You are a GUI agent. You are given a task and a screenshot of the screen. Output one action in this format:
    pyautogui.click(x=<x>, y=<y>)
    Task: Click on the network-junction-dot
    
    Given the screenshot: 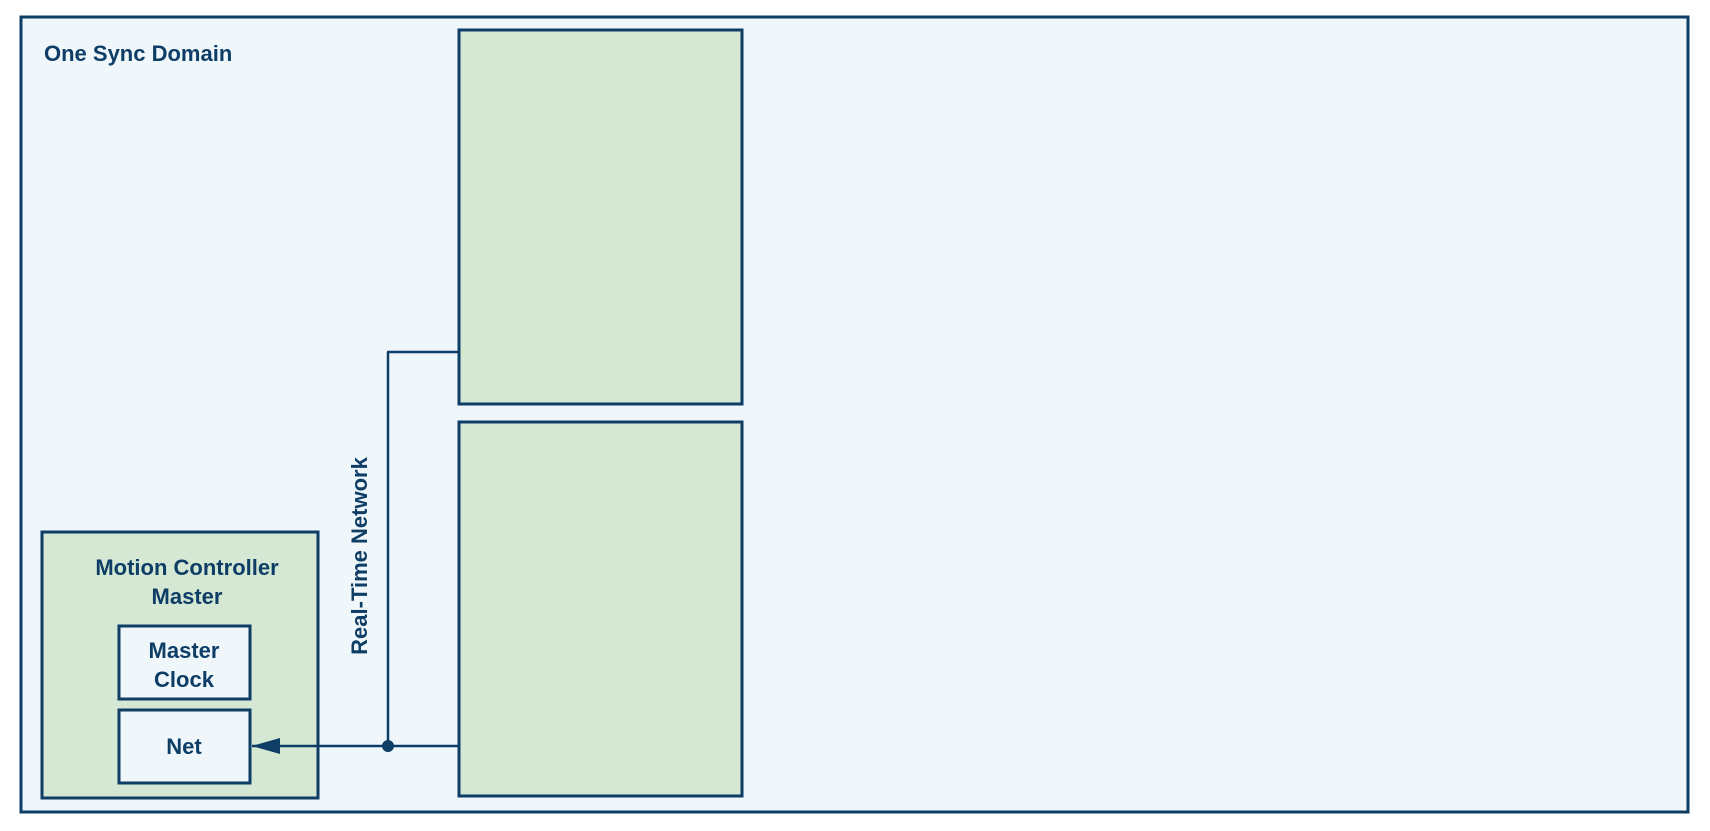 What is the action you would take?
    pyautogui.click(x=388, y=746)
    